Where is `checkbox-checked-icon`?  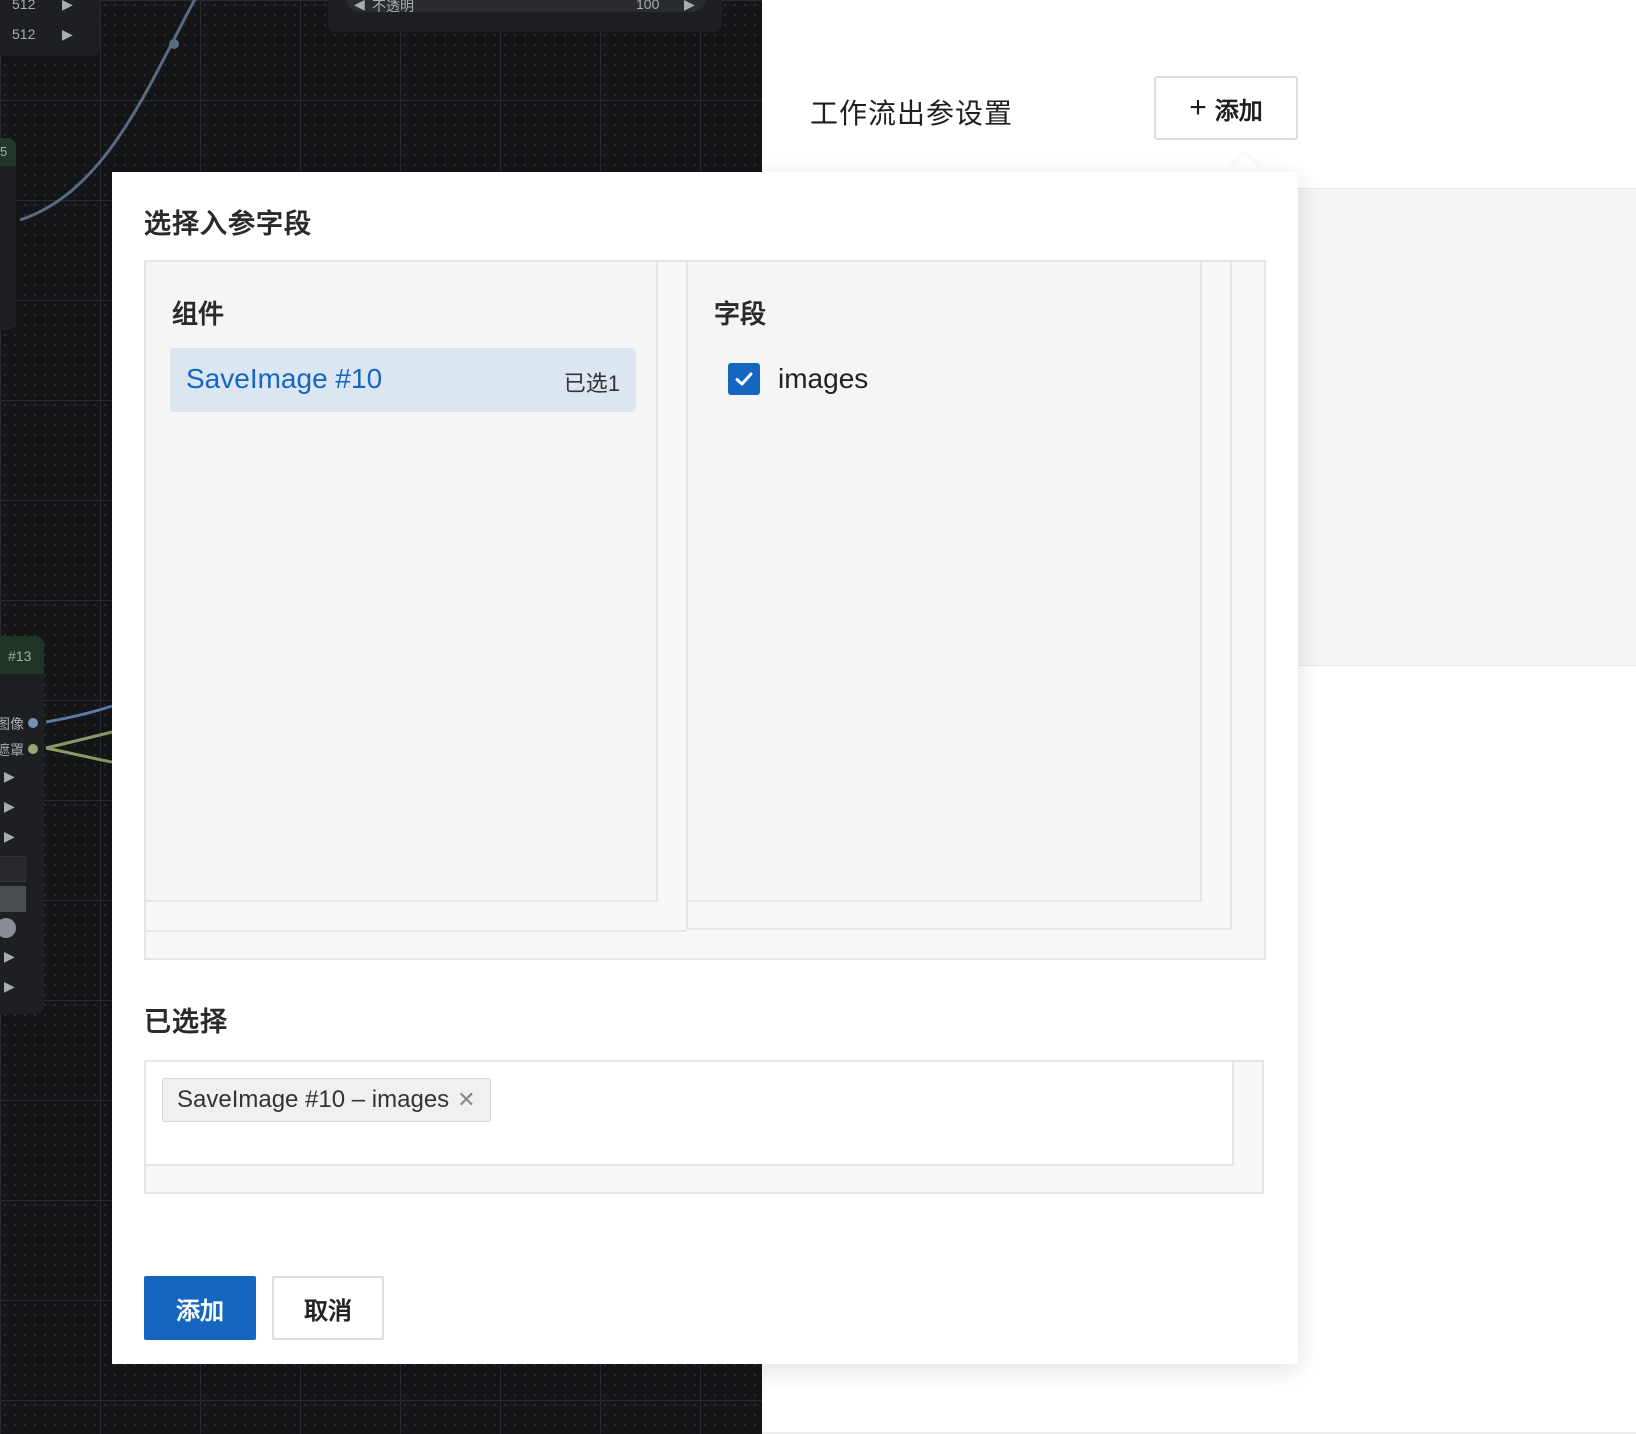 checkbox-checked-icon is located at coordinates (744, 379).